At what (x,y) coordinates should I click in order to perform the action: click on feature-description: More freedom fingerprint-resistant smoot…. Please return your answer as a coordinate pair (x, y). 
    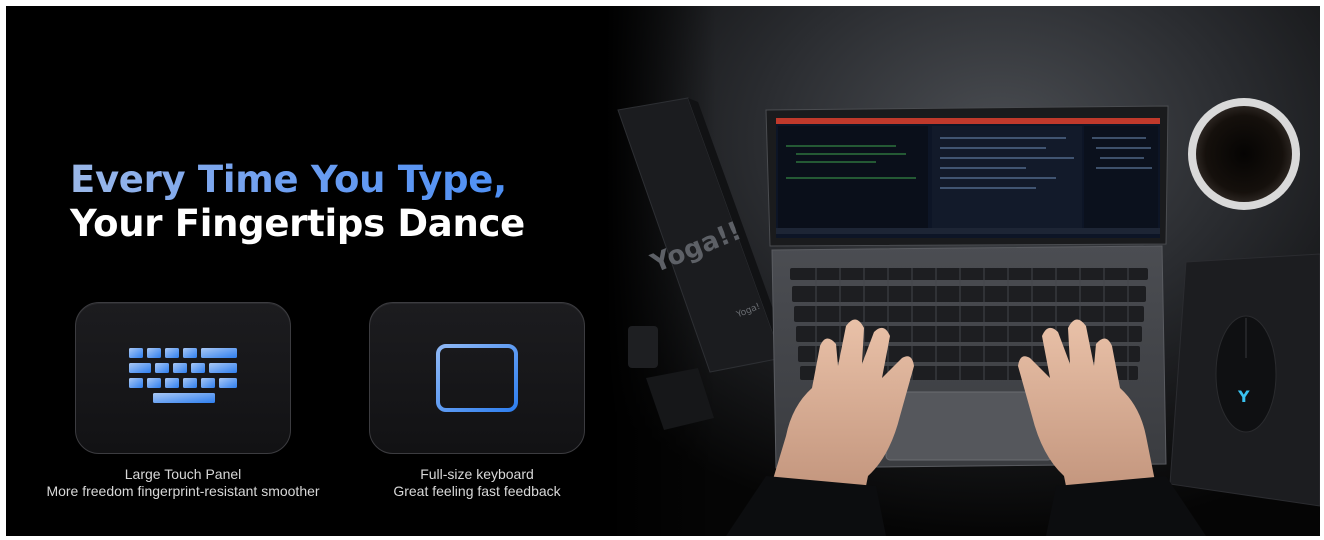
    Looking at the image, I should click on (183, 491).